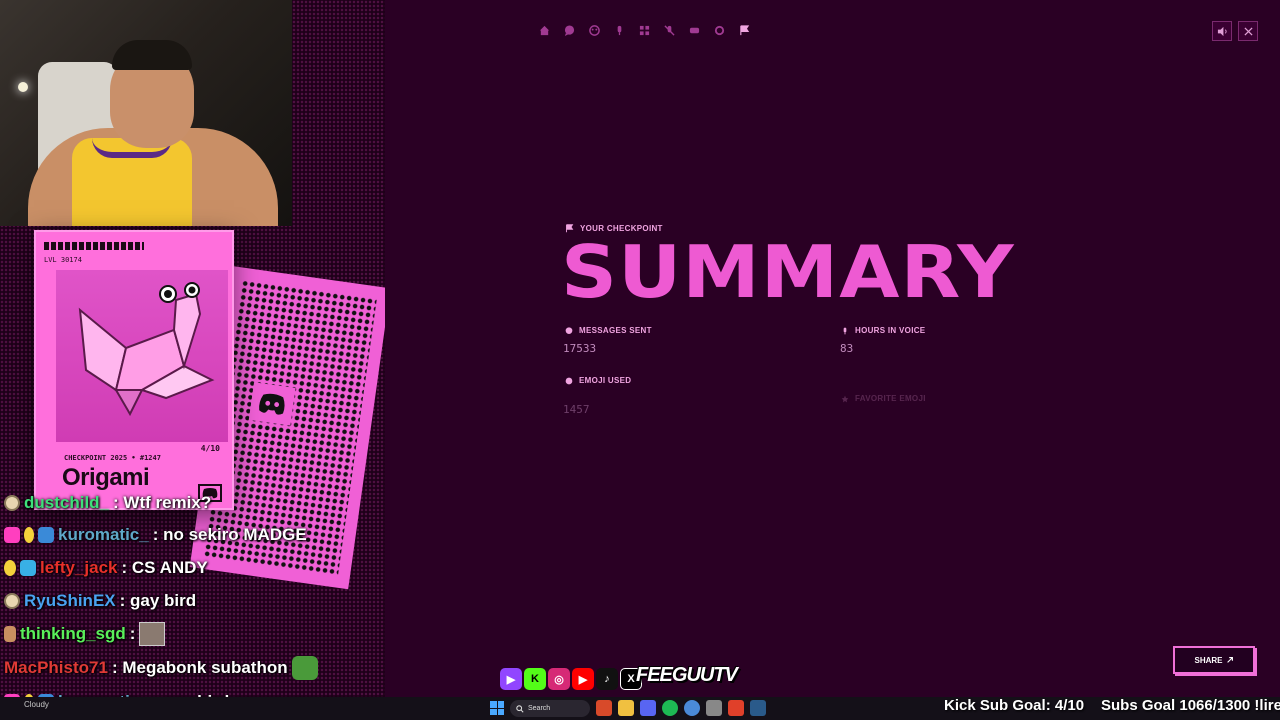 Image resolution: width=1280 pixels, height=720 pixels. Describe the element at coordinates (103, 534) in the screenshot. I see `chat-username: kuromatic_` at that location.